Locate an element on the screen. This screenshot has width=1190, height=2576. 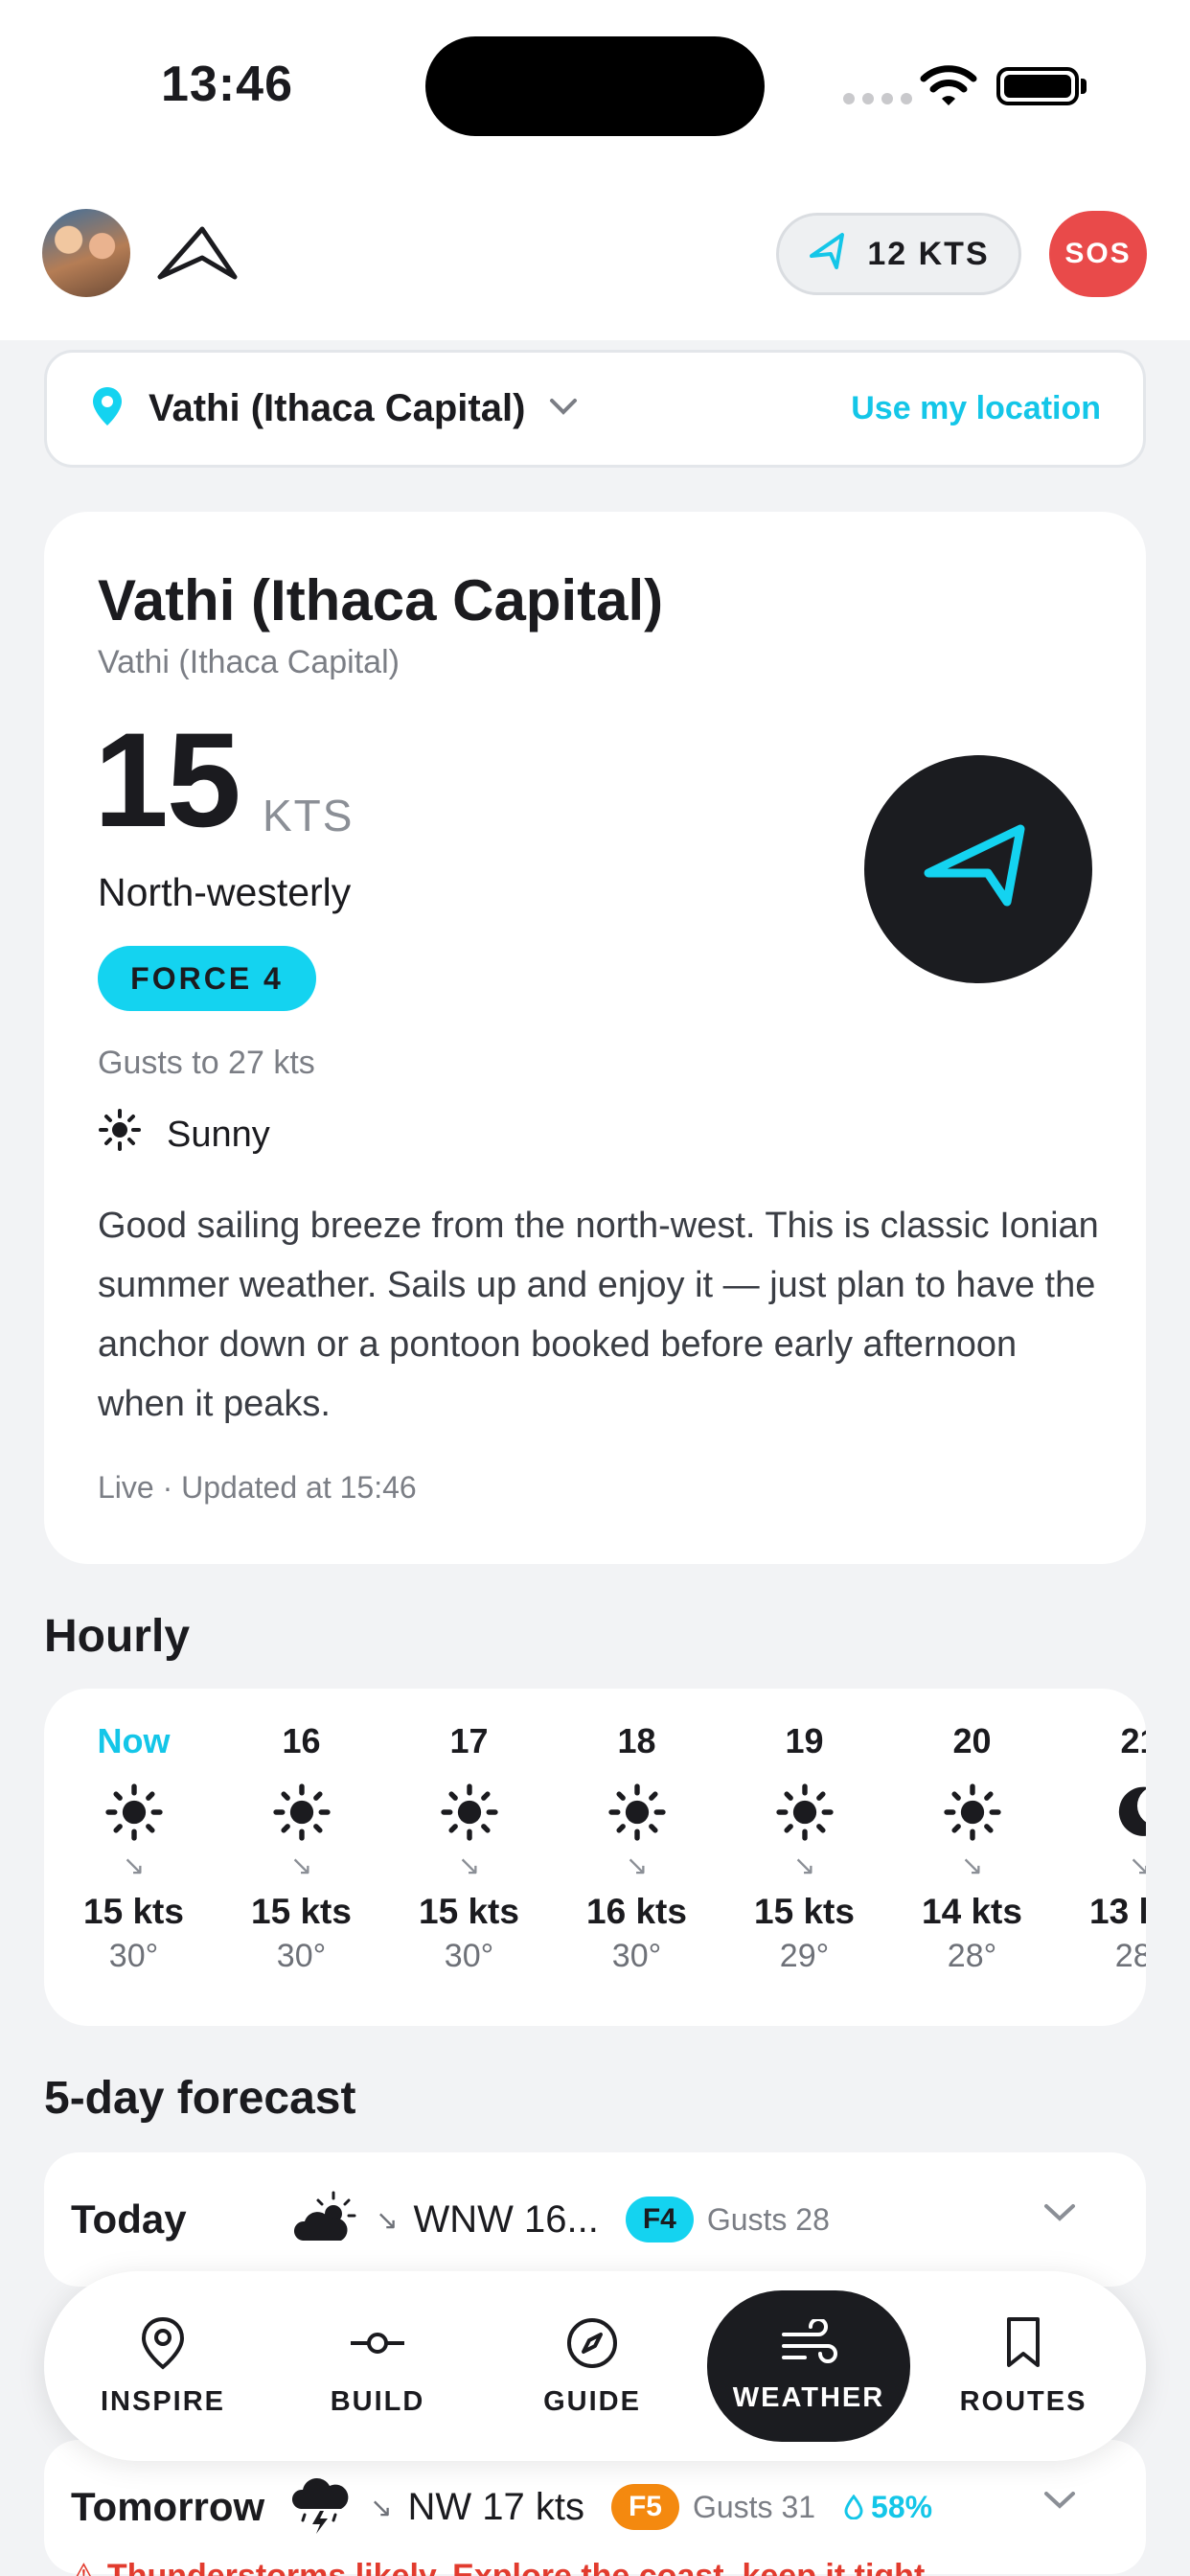
nav-guide: GUIDE is located at coordinates (592, 2366).